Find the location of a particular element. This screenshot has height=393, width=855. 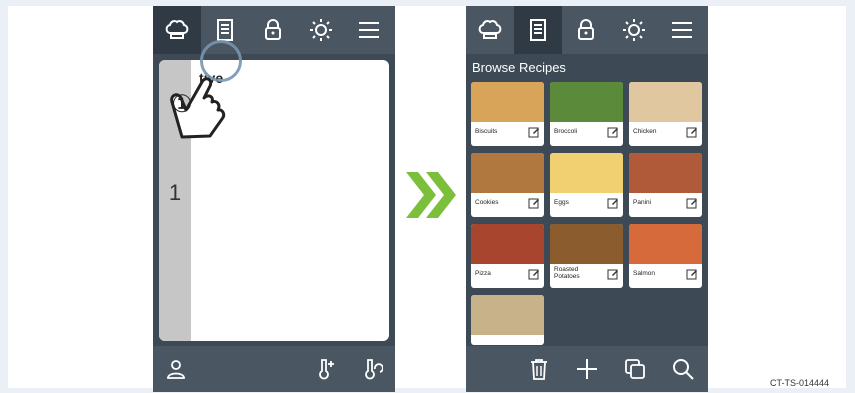

recipe-card-roasted-potatoes: Roasted Potatoes is located at coordinates (586, 256).